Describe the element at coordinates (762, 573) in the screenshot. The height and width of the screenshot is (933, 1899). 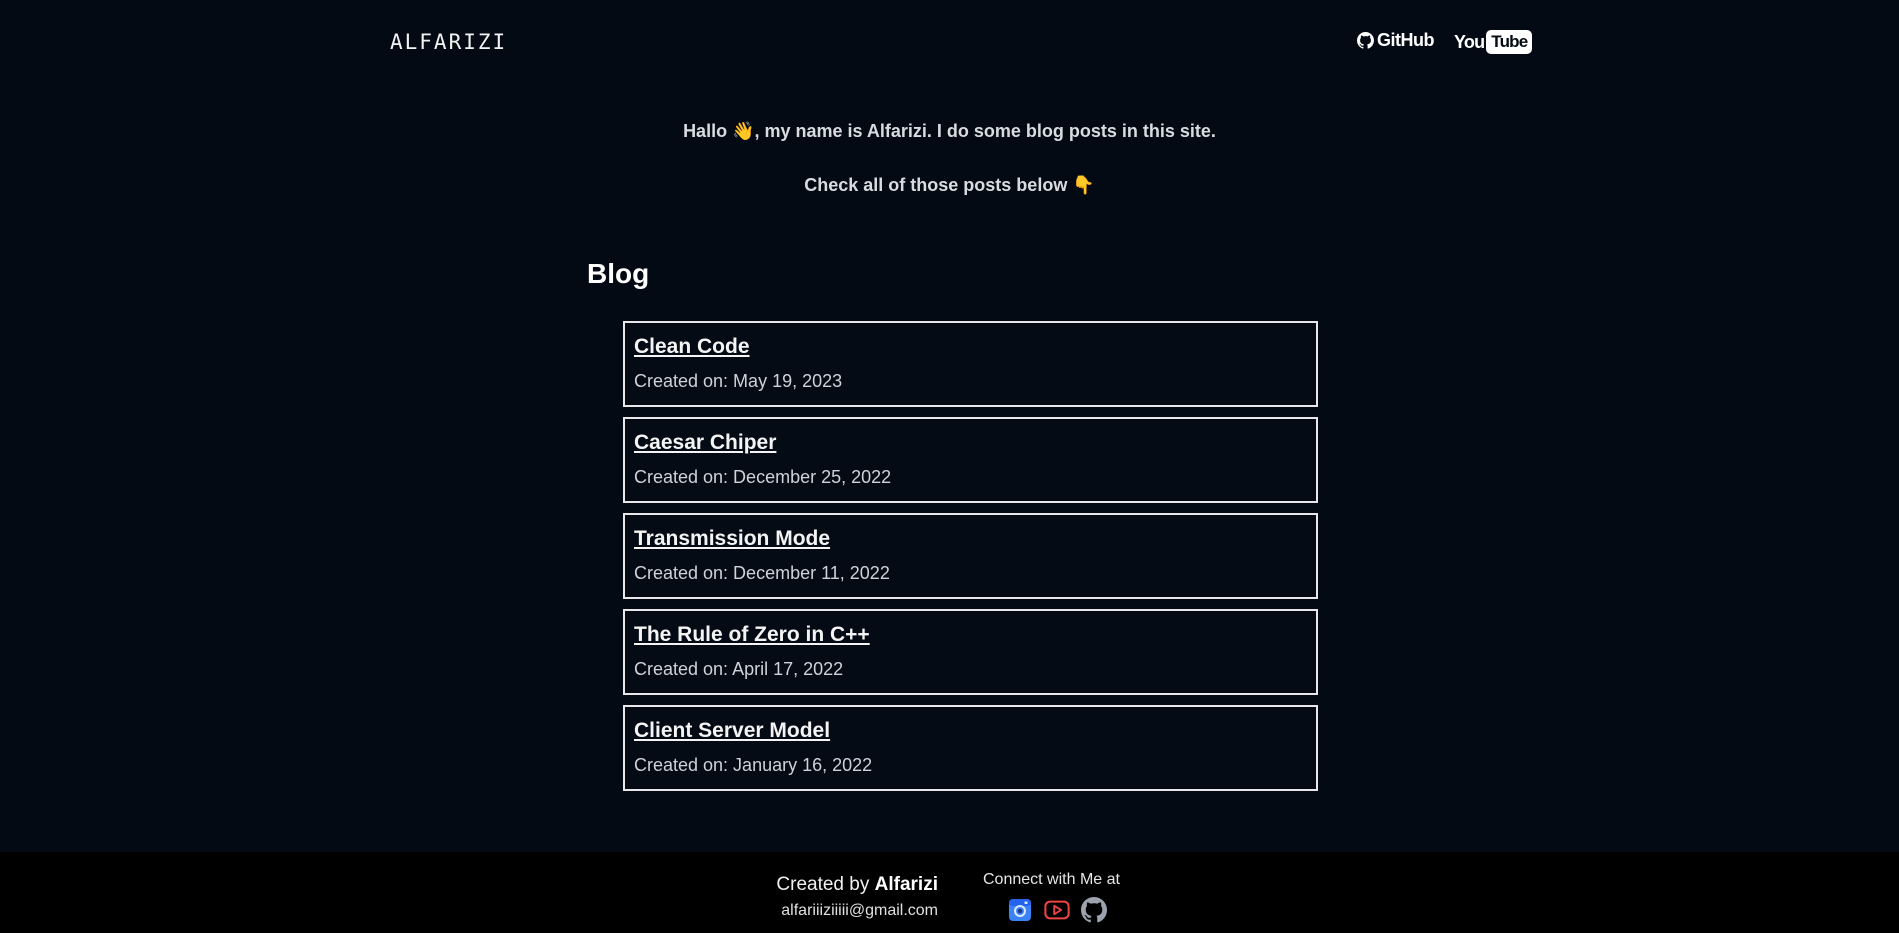
I see `post-date: Created on: December 11, 2022` at that location.